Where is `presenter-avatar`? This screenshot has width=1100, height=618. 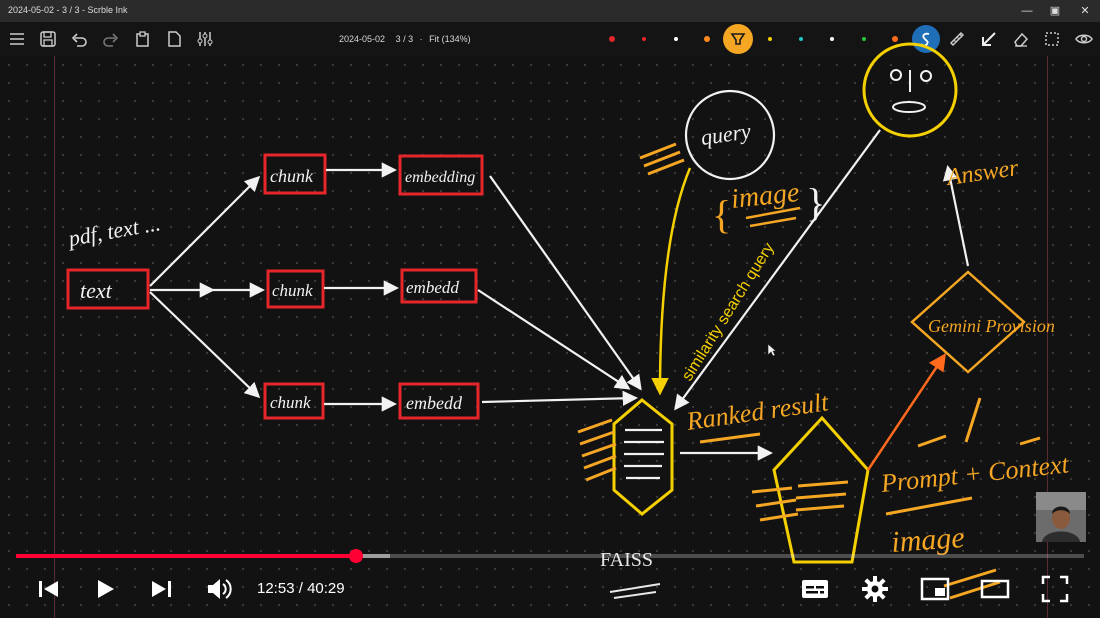 presenter-avatar is located at coordinates (1061, 517).